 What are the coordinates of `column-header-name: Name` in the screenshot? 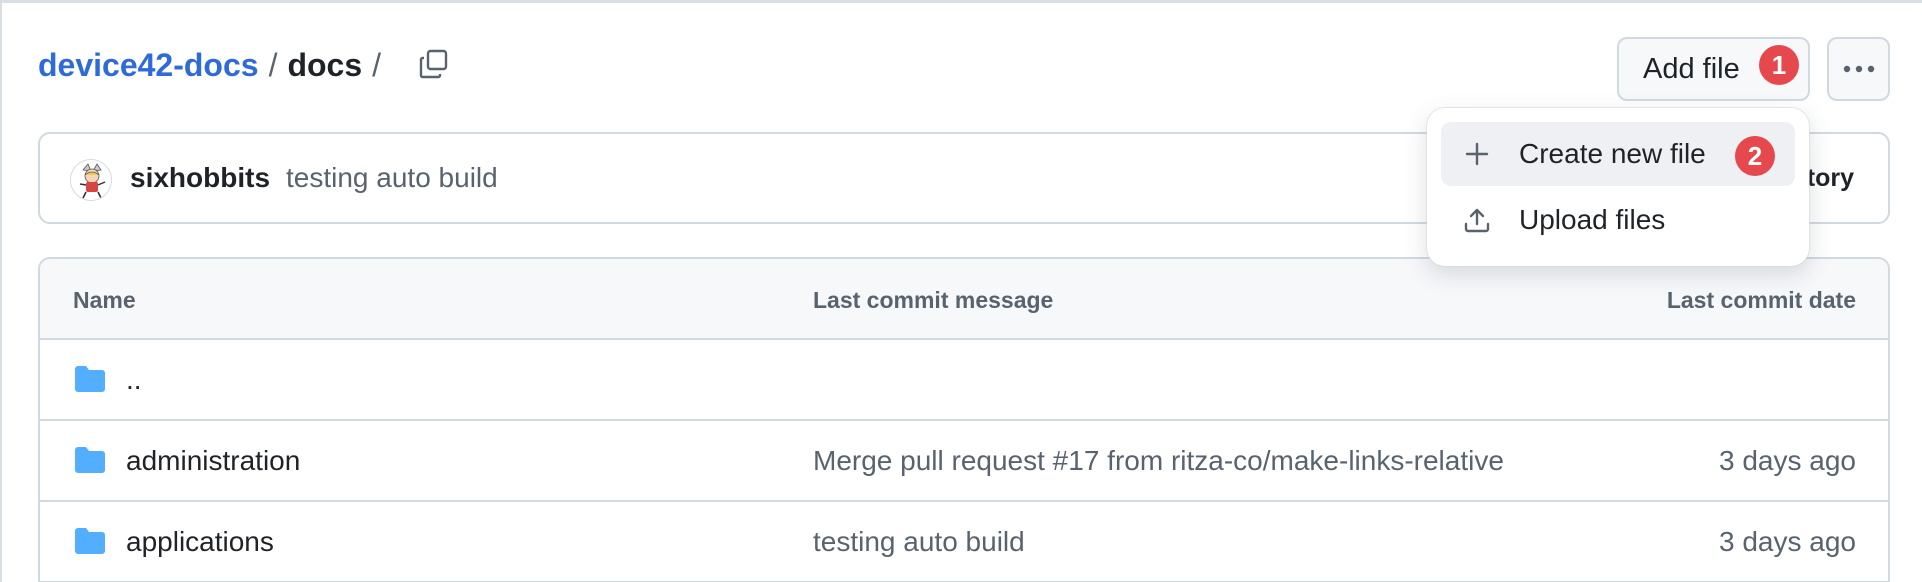 It's located at (104, 300).